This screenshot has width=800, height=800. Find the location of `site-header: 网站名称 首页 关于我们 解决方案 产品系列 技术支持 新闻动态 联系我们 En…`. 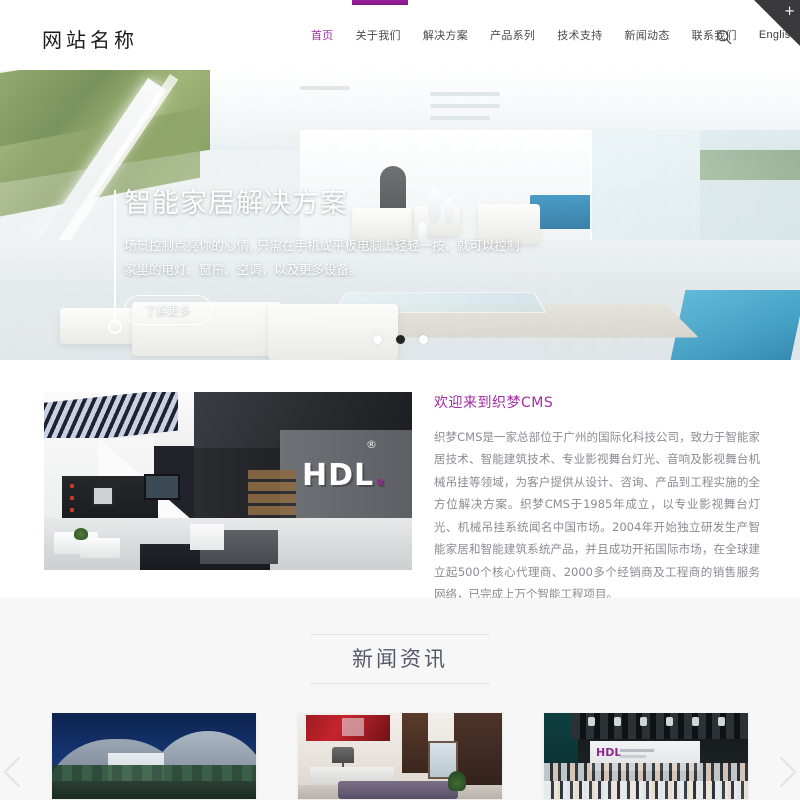

site-header: 网站名称 首页 关于我们 解决方案 产品系列 技术支持 新闻动态 联系我们 En… is located at coordinates (400, 35).